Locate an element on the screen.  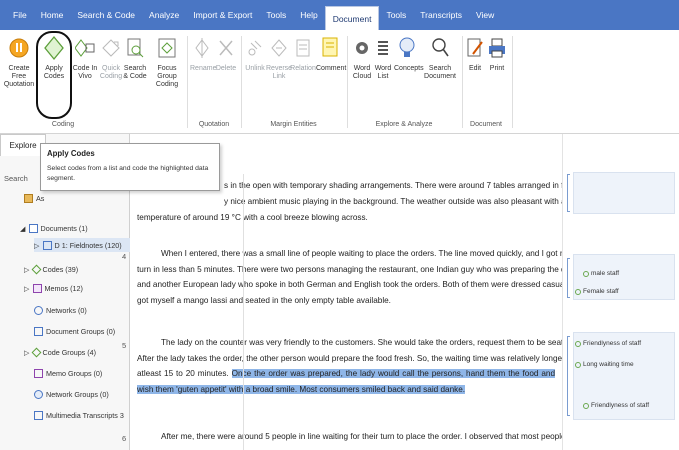
tree-item-memo-groups: Memo Groups (0) is located at coordinates (68, 373).